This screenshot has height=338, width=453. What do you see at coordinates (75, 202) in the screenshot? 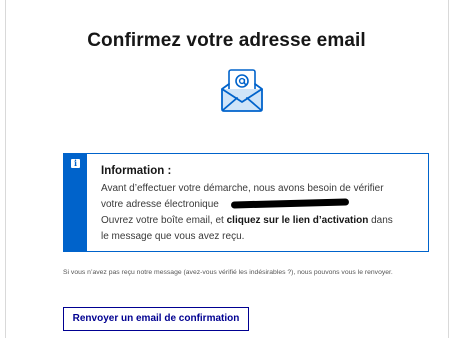
I see `notice-accent-bar: i` at bounding box center [75, 202].